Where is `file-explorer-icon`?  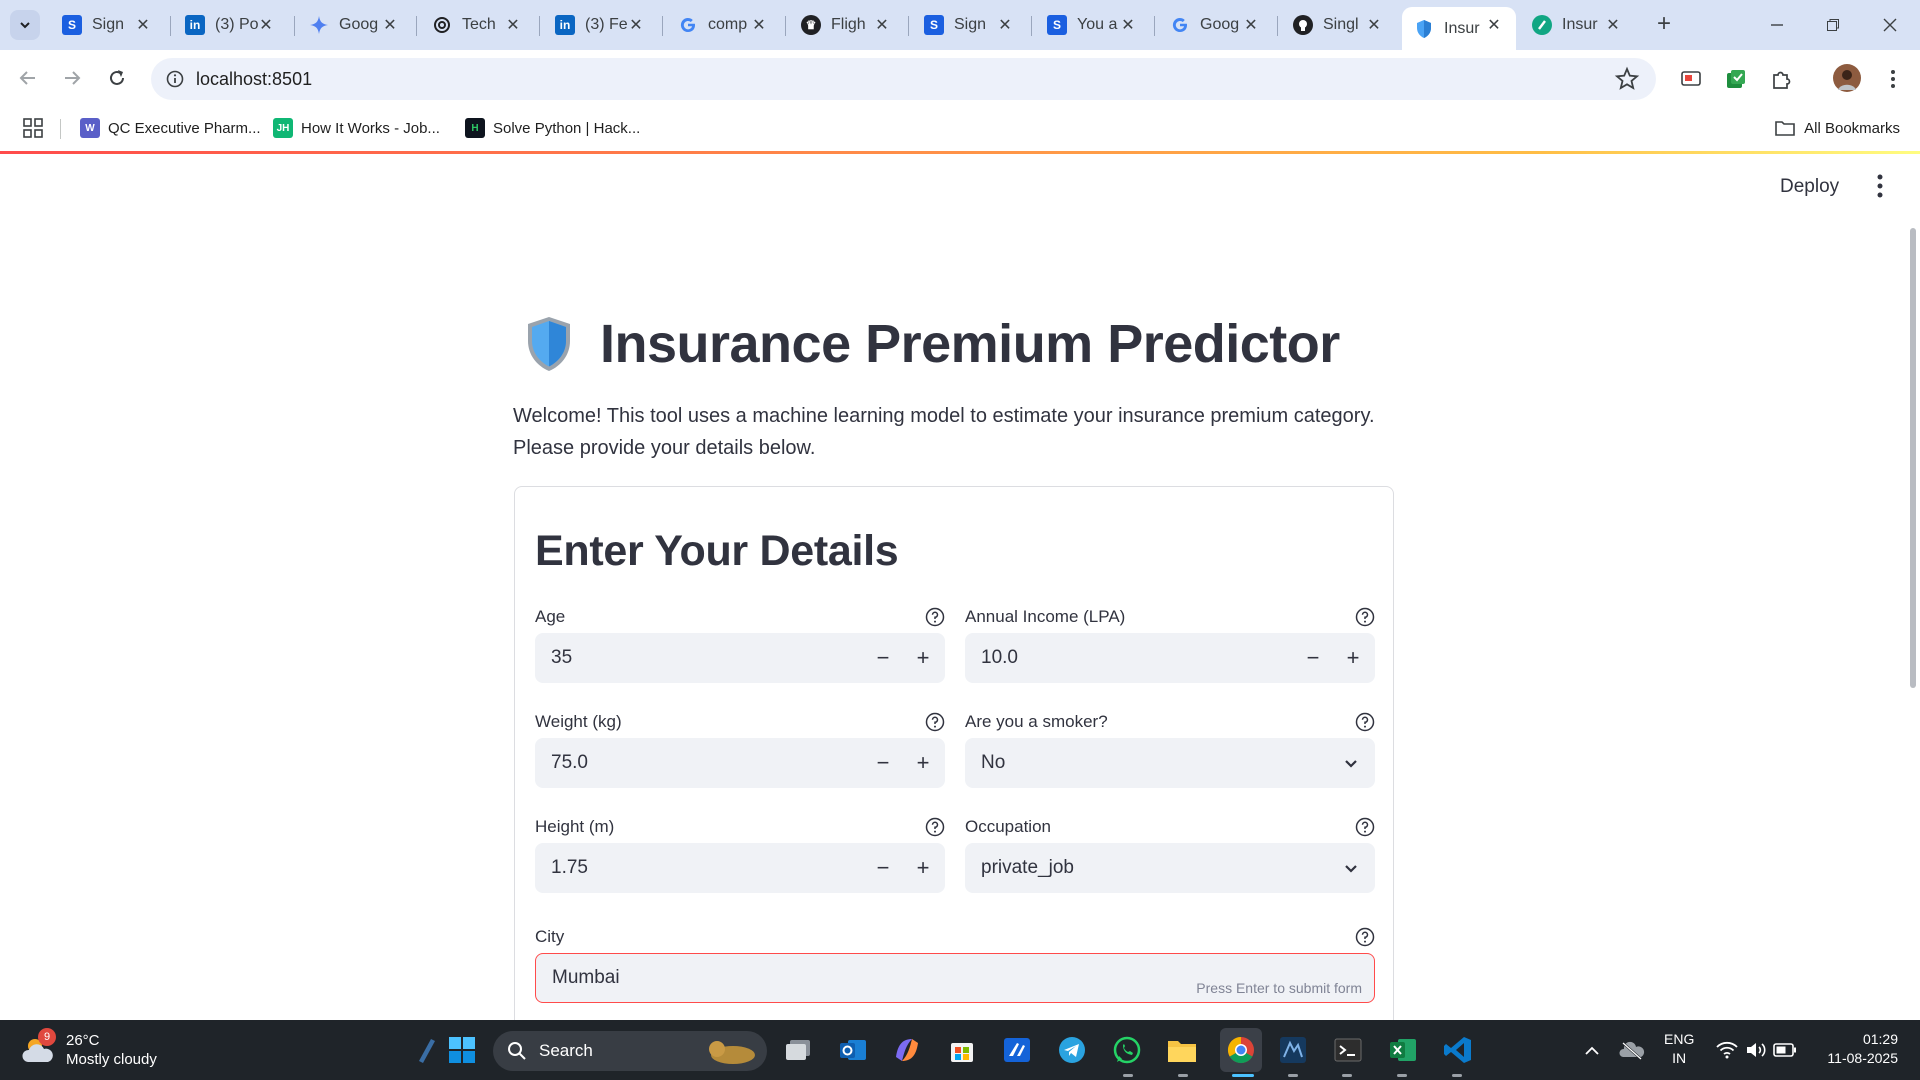
file-explorer-icon is located at coordinates (1182, 1050).